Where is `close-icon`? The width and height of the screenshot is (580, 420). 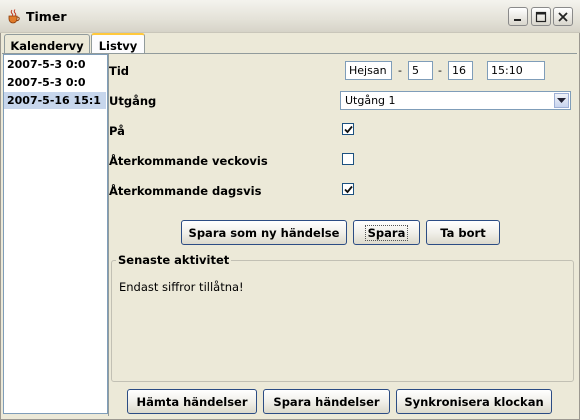
close-icon is located at coordinates (563, 16).